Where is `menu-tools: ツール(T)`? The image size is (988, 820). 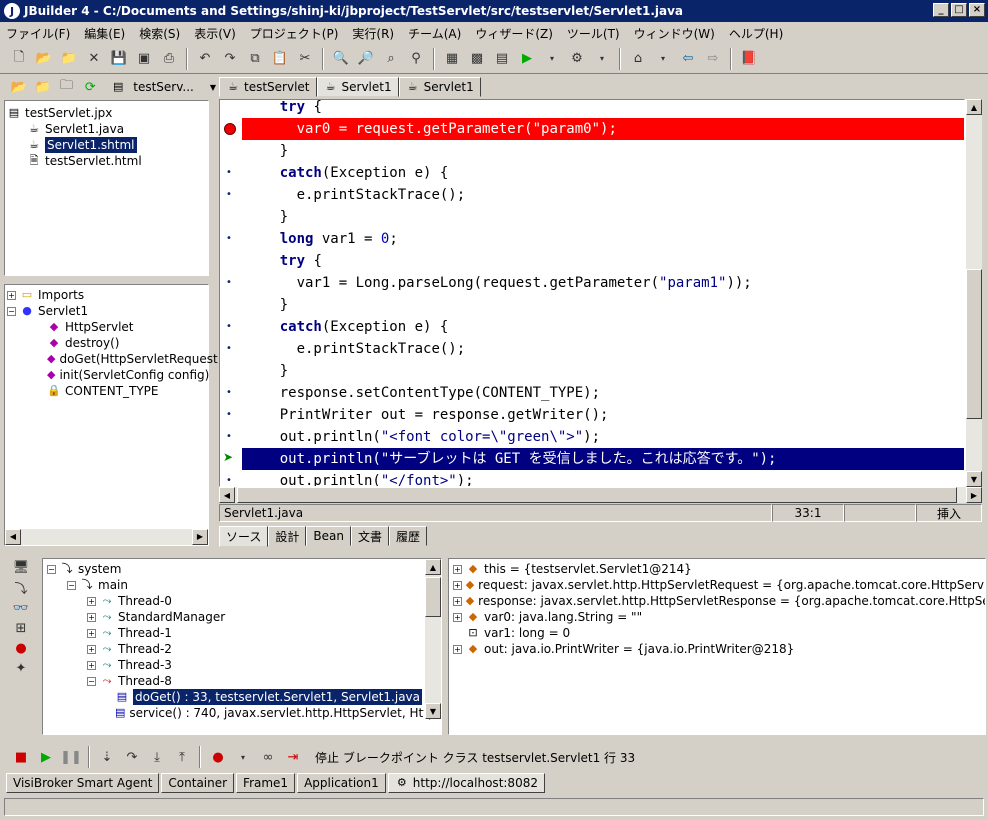
menu-tools: ツール(T) is located at coordinates (593, 33).